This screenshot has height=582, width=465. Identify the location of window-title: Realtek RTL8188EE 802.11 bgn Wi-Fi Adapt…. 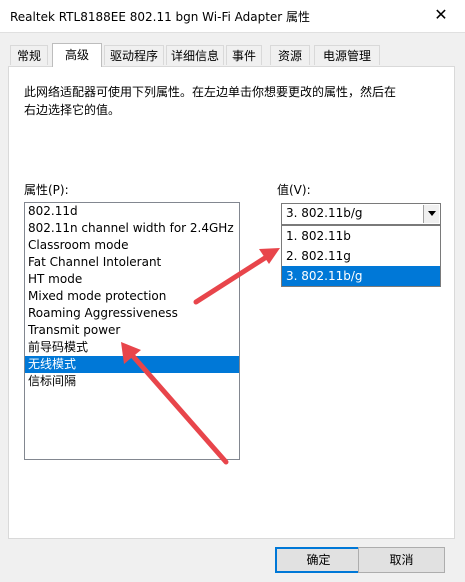
(160, 17).